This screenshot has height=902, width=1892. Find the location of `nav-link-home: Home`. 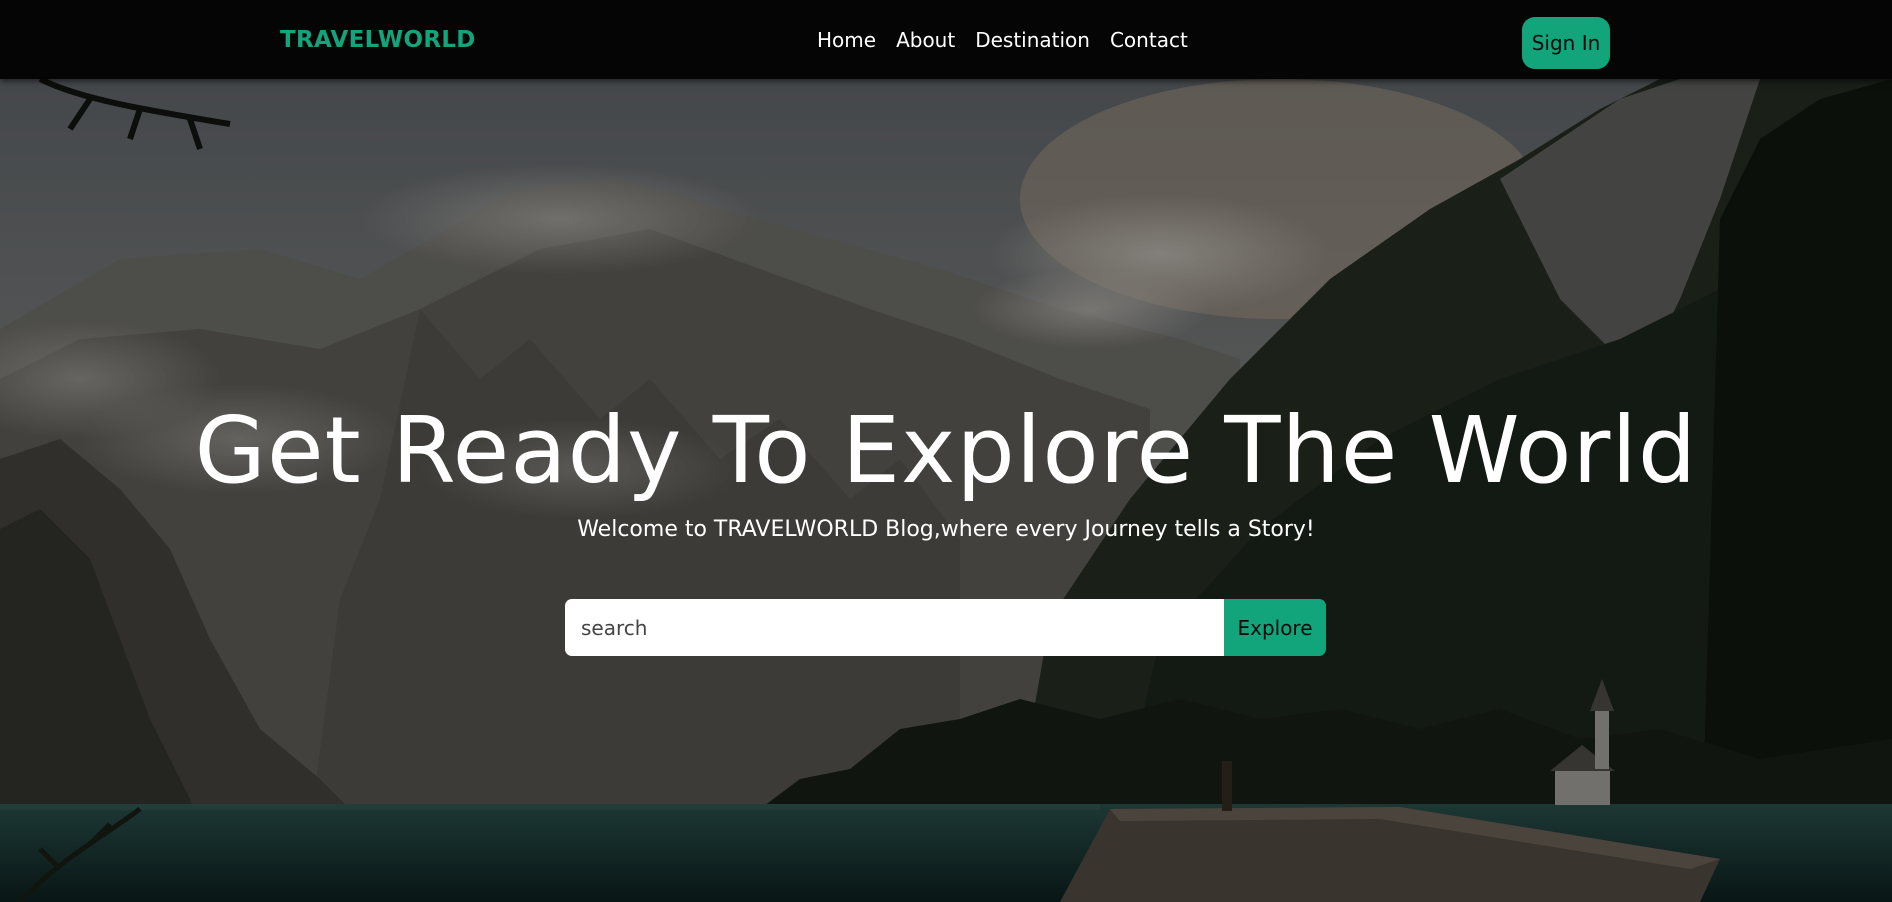

nav-link-home: Home is located at coordinates (846, 40).